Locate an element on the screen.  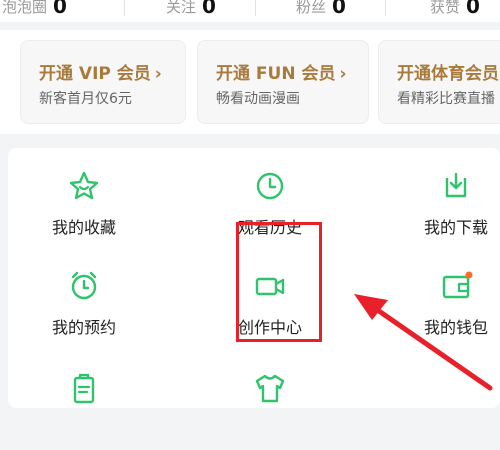
my-downloads-item: 我的下载 is located at coordinates (448, 208).